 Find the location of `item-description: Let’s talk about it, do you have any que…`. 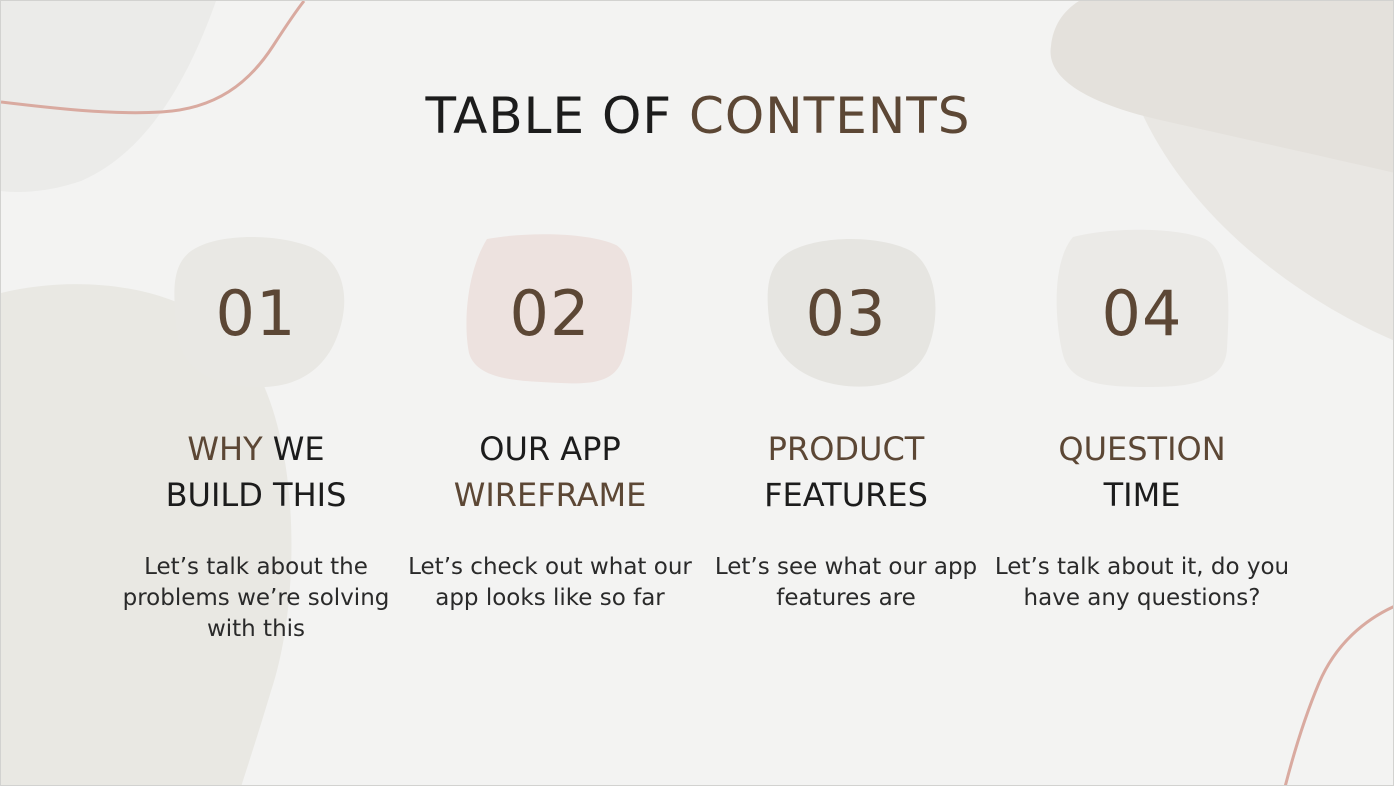

item-description: Let’s talk about it, do you have any que… is located at coordinates (1142, 582).